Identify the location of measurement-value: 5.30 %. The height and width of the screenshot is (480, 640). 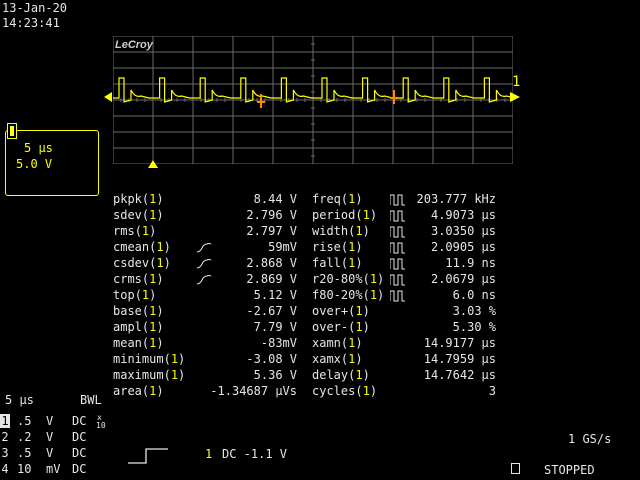
(474, 327).